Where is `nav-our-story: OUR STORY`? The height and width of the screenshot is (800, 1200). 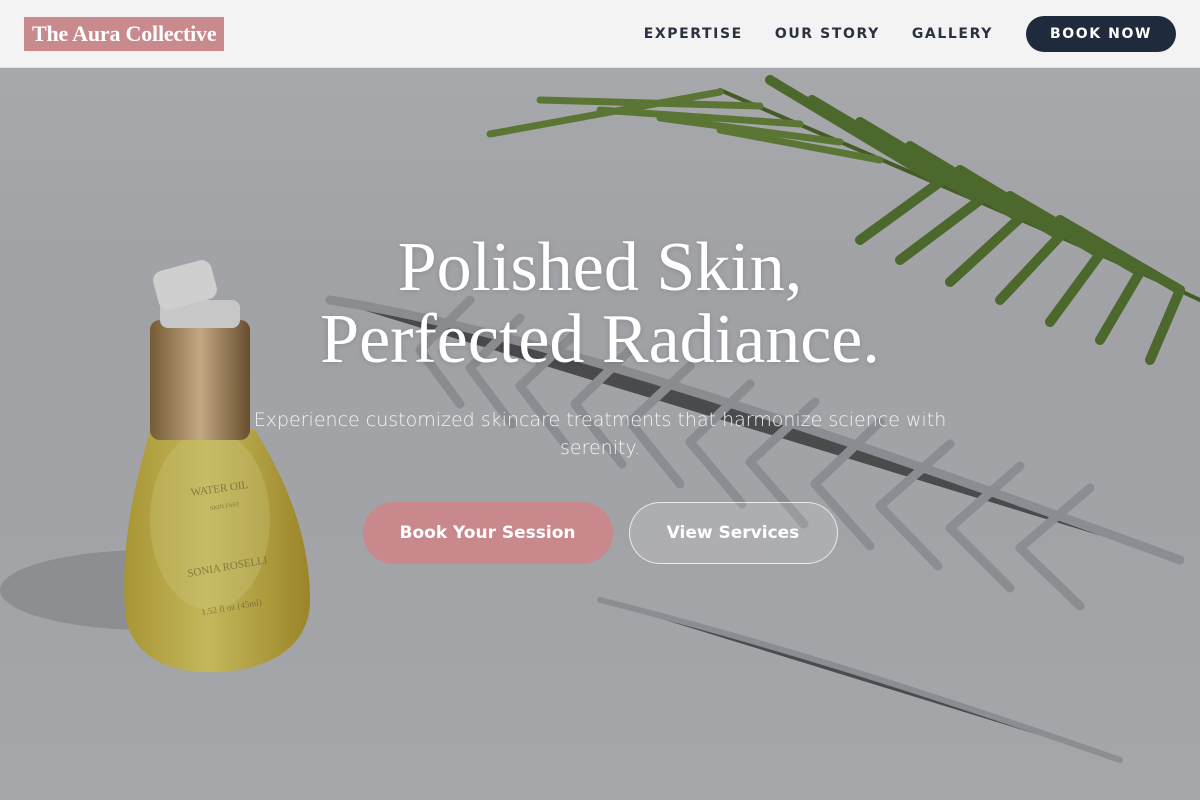 nav-our-story: OUR STORY is located at coordinates (827, 34).